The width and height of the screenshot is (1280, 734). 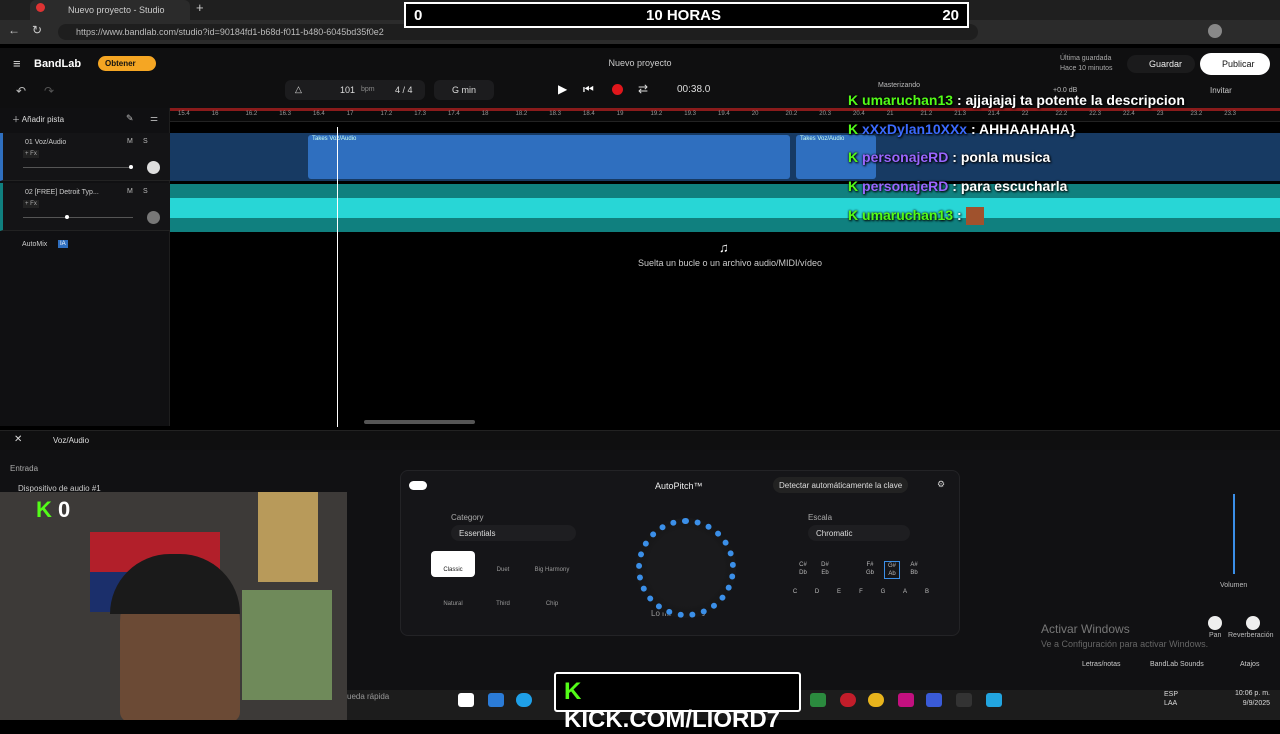 I want to click on track-1-volume-thumb, so click(x=131, y=167).